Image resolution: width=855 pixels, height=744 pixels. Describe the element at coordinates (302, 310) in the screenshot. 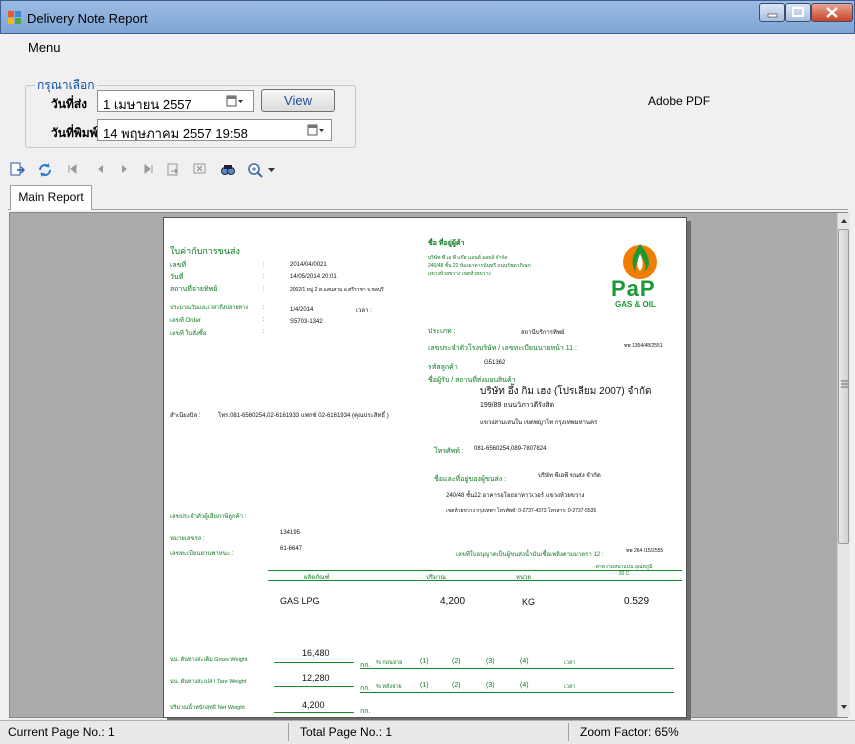

I see `delivery-date-value: 1/4/2014` at that location.